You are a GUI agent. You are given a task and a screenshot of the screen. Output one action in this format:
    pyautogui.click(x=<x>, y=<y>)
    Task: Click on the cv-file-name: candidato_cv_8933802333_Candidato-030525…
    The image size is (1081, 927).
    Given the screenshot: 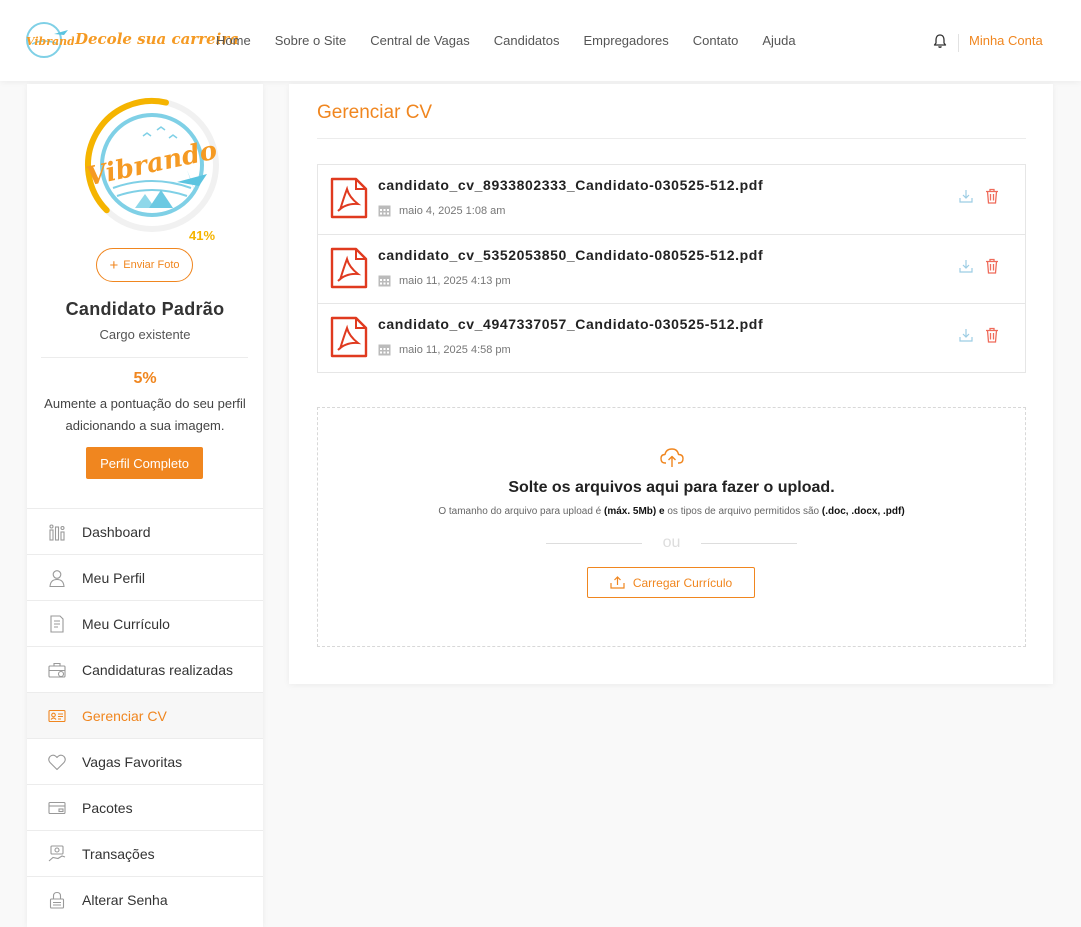 What is the action you would take?
    pyautogui.click(x=570, y=185)
    